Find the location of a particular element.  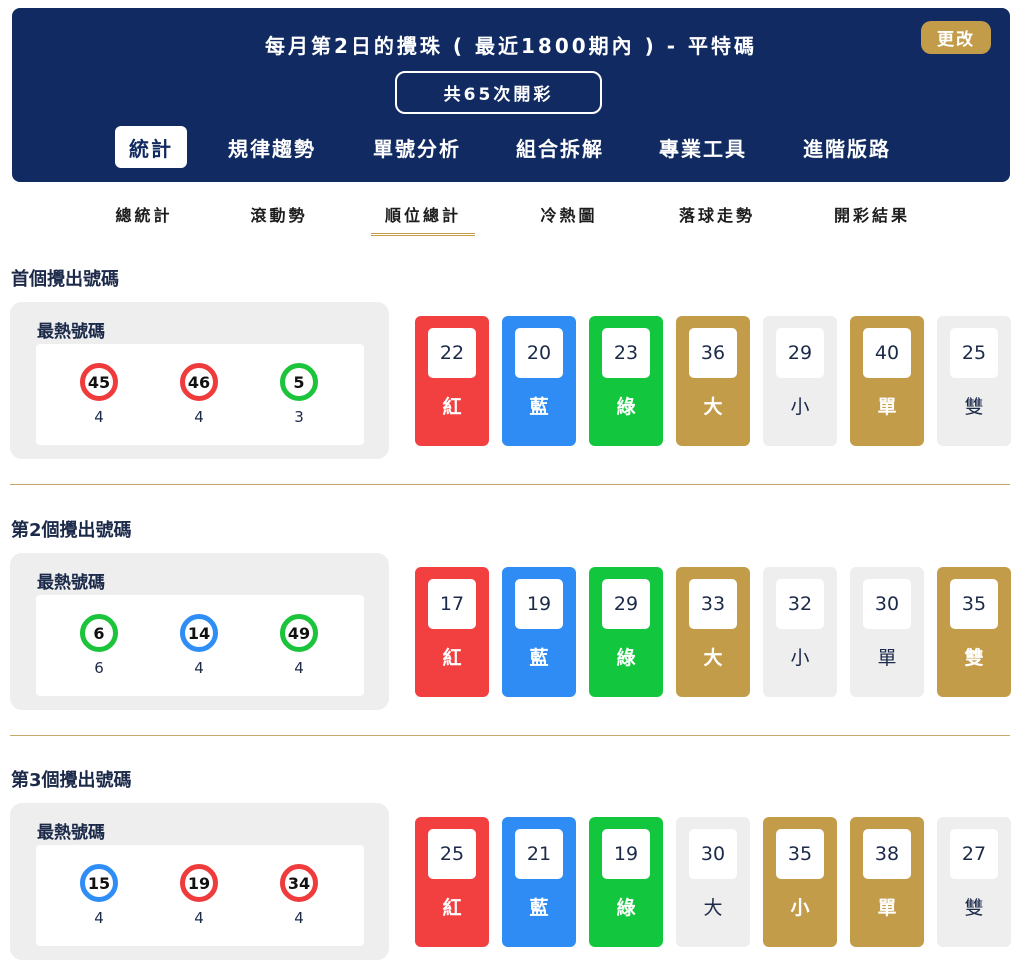

number-ball: 5 is located at coordinates (299, 382).